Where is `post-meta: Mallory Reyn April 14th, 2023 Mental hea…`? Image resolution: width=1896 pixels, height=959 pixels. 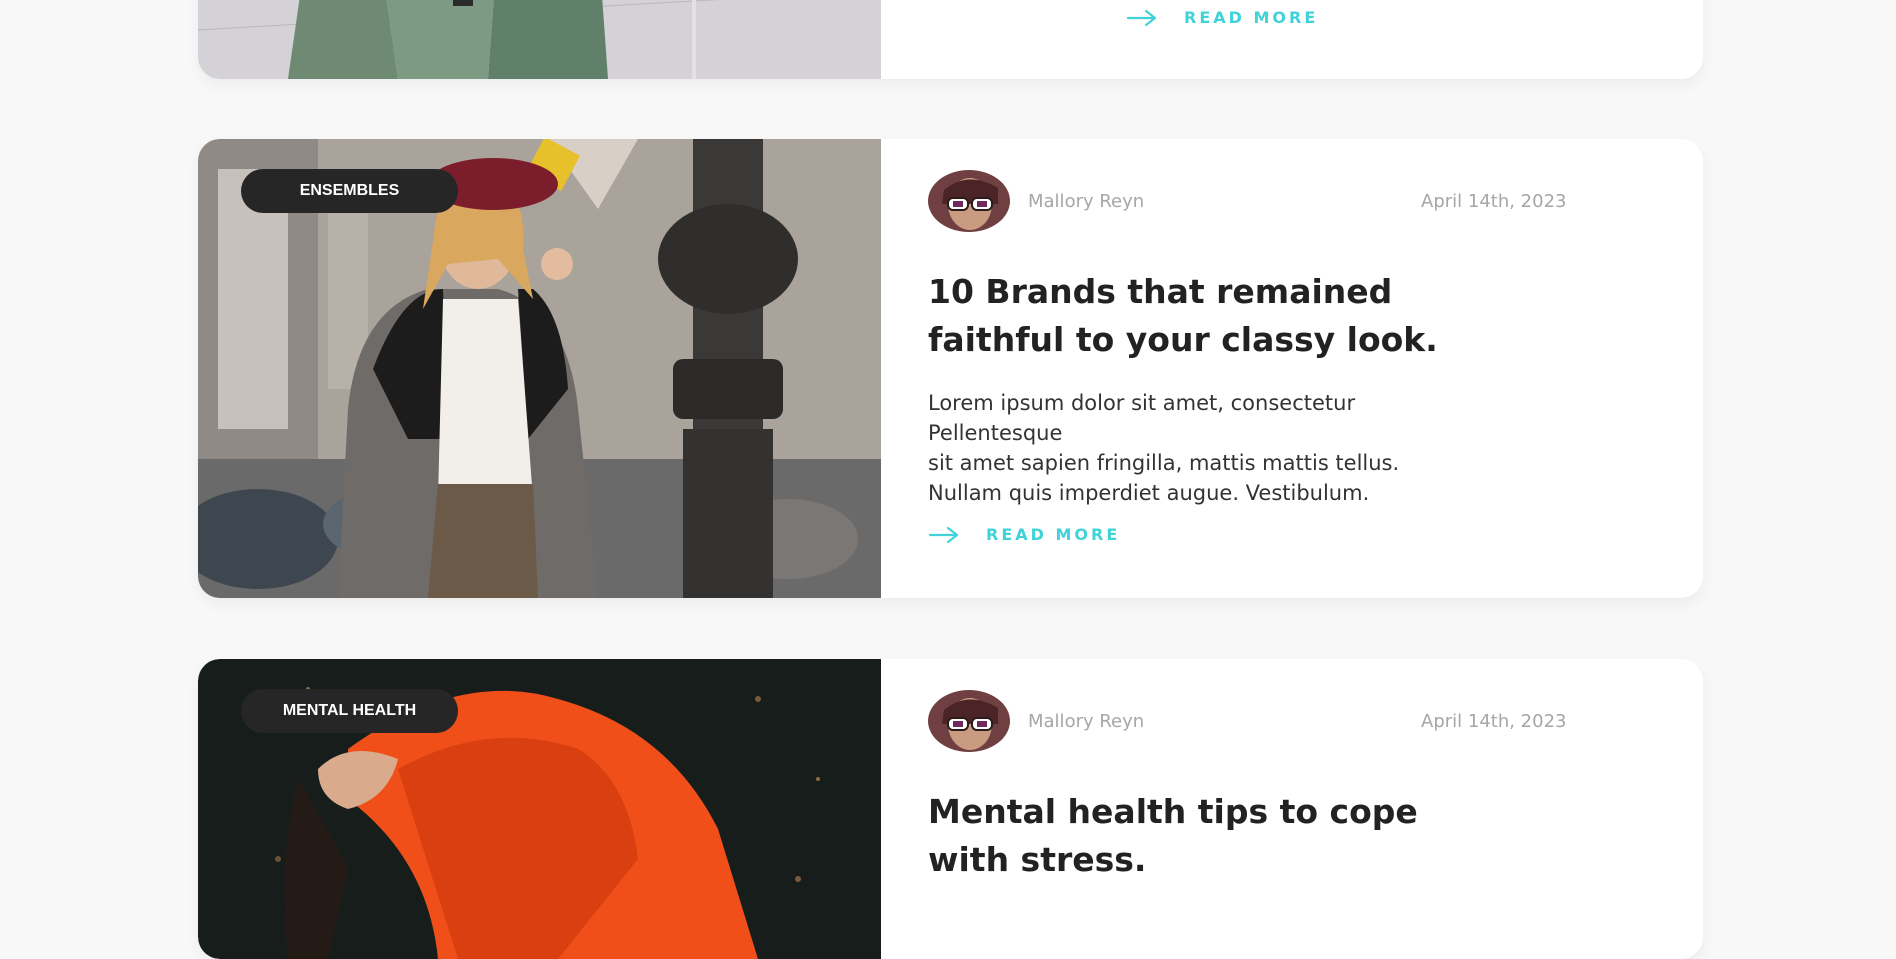
post-meta: Mallory Reyn April 14th, 2023 Mental hea… is located at coordinates (1308, 769).